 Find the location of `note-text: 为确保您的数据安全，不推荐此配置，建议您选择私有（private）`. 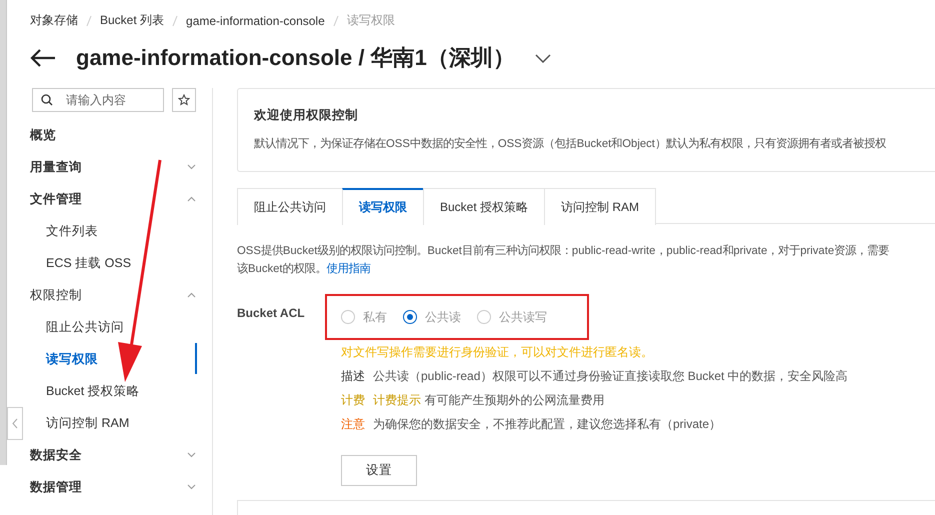

note-text: 为确保您的数据安全，不推荐此配置，建议您选择私有（private） is located at coordinates (547, 424).